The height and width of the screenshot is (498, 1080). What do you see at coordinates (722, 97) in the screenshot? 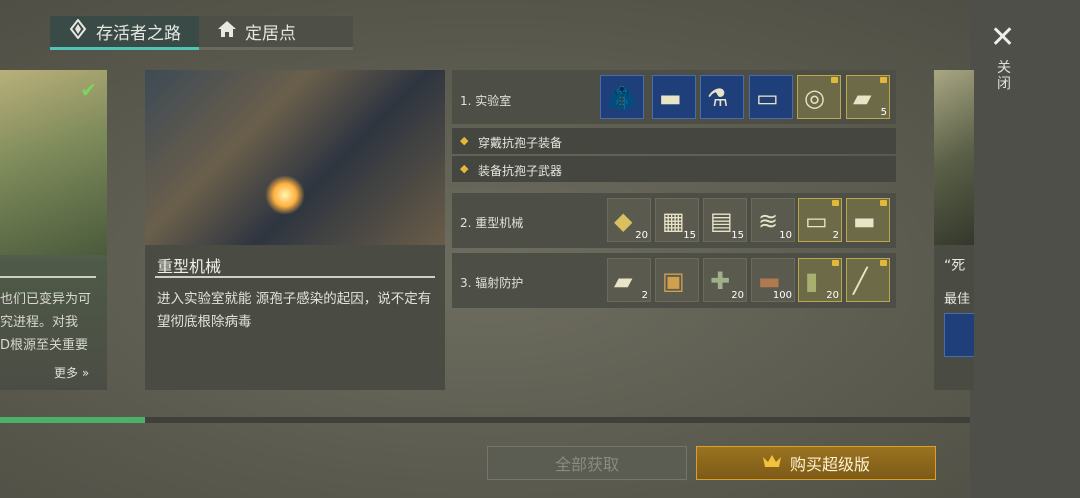
I see `lab-bench-icon: ⚗` at bounding box center [722, 97].